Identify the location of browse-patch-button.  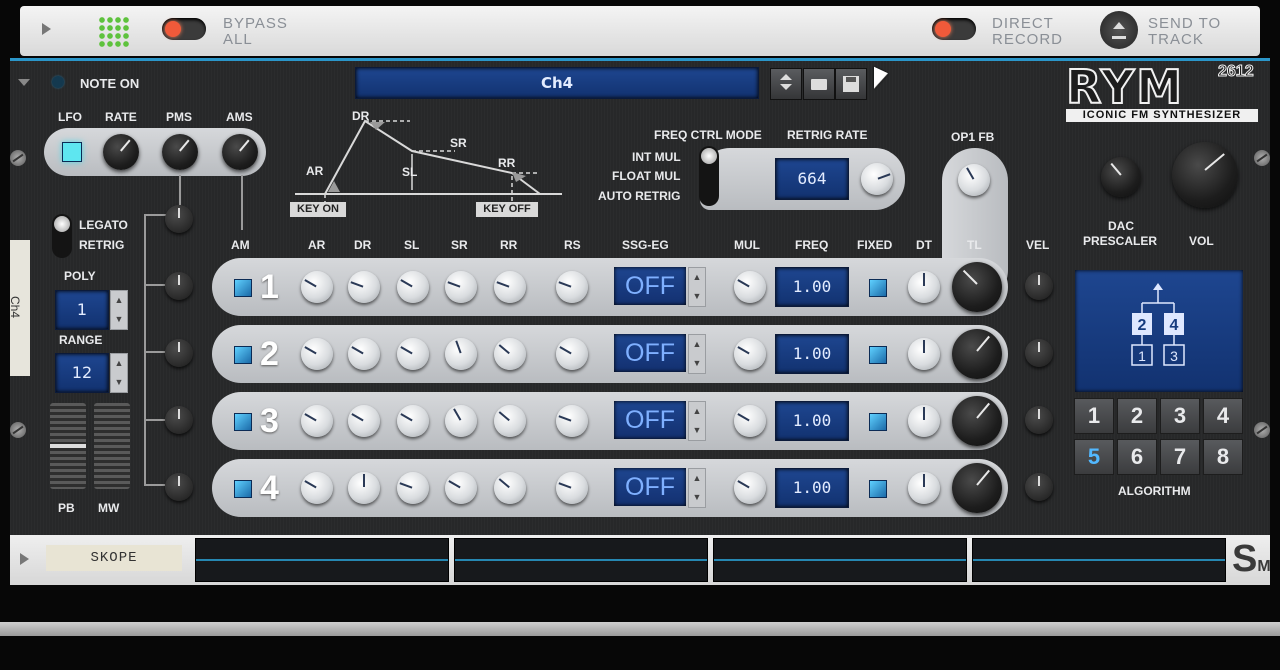
(819, 84).